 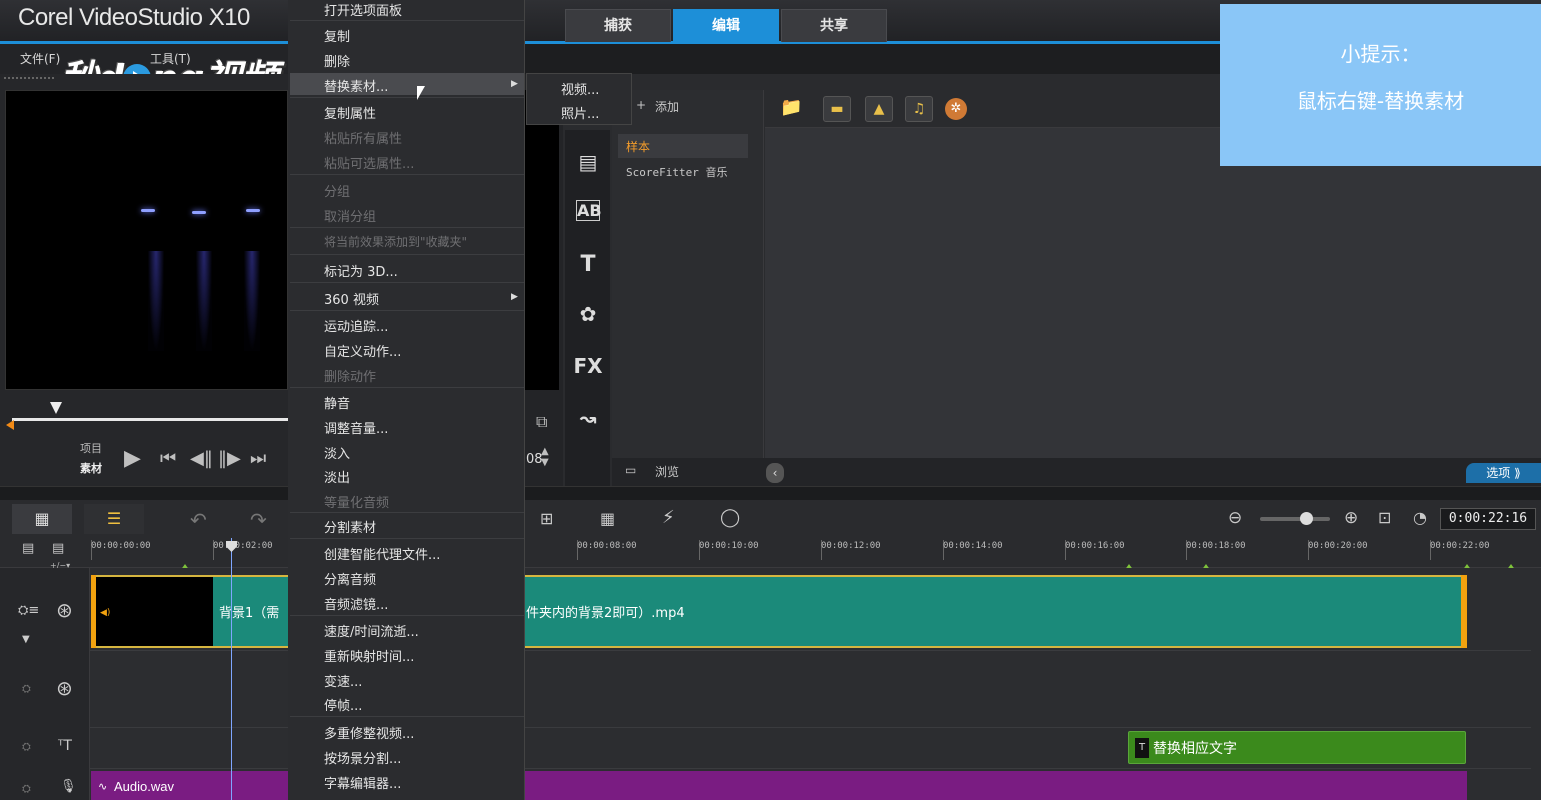 What do you see at coordinates (350, 375) in the screenshot?
I see `menu-item-delete-motion: 删除动作` at bounding box center [350, 375].